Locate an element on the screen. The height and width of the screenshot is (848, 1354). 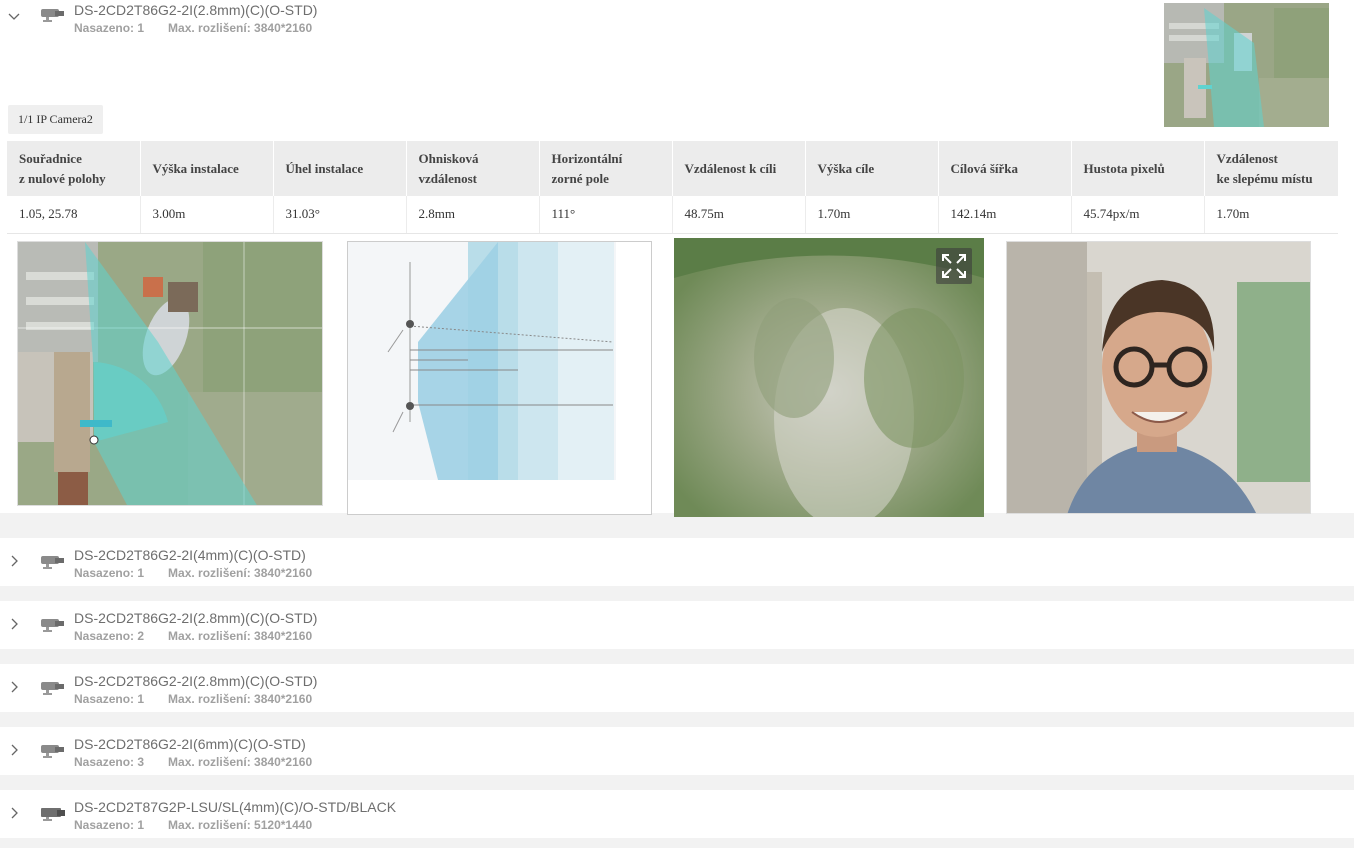
col-header: Výška instalace is located at coordinates (206, 168).